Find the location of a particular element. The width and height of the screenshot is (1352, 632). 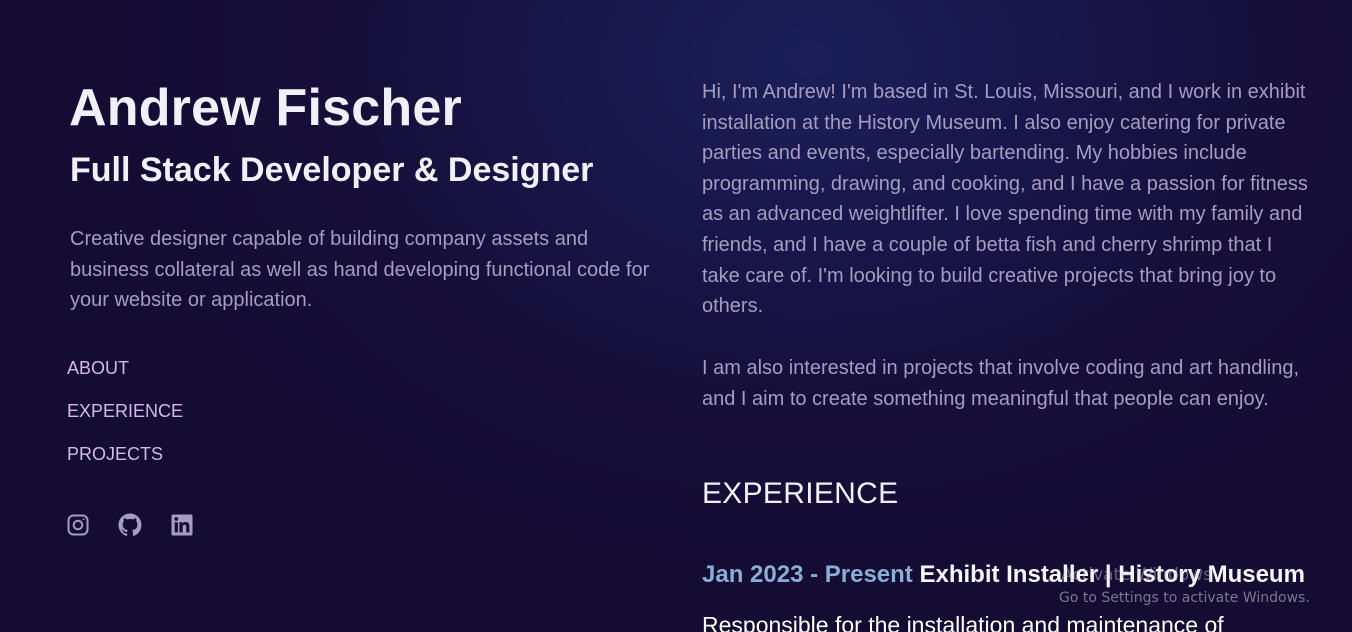

social-links is located at coordinates (130, 525).